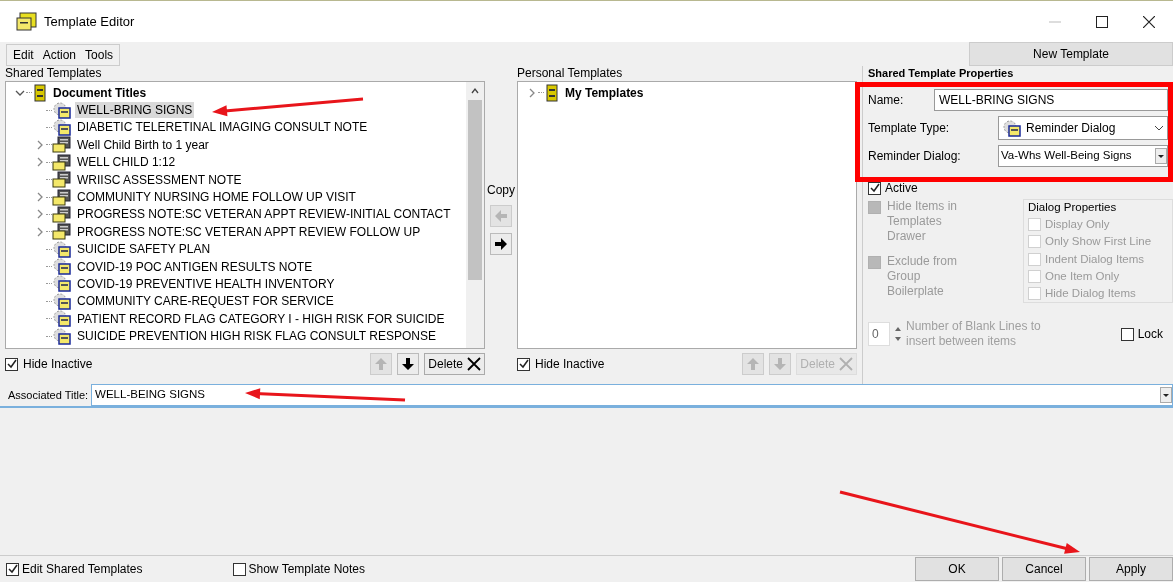  I want to click on field-label: Associated Title:, so click(48, 395).